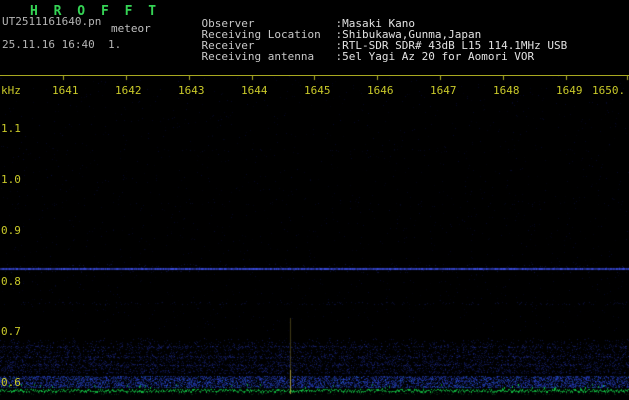 This screenshot has height=400, width=629. Describe the element at coordinates (443, 90) in the screenshot. I see `x-tick-label: 1647` at that location.